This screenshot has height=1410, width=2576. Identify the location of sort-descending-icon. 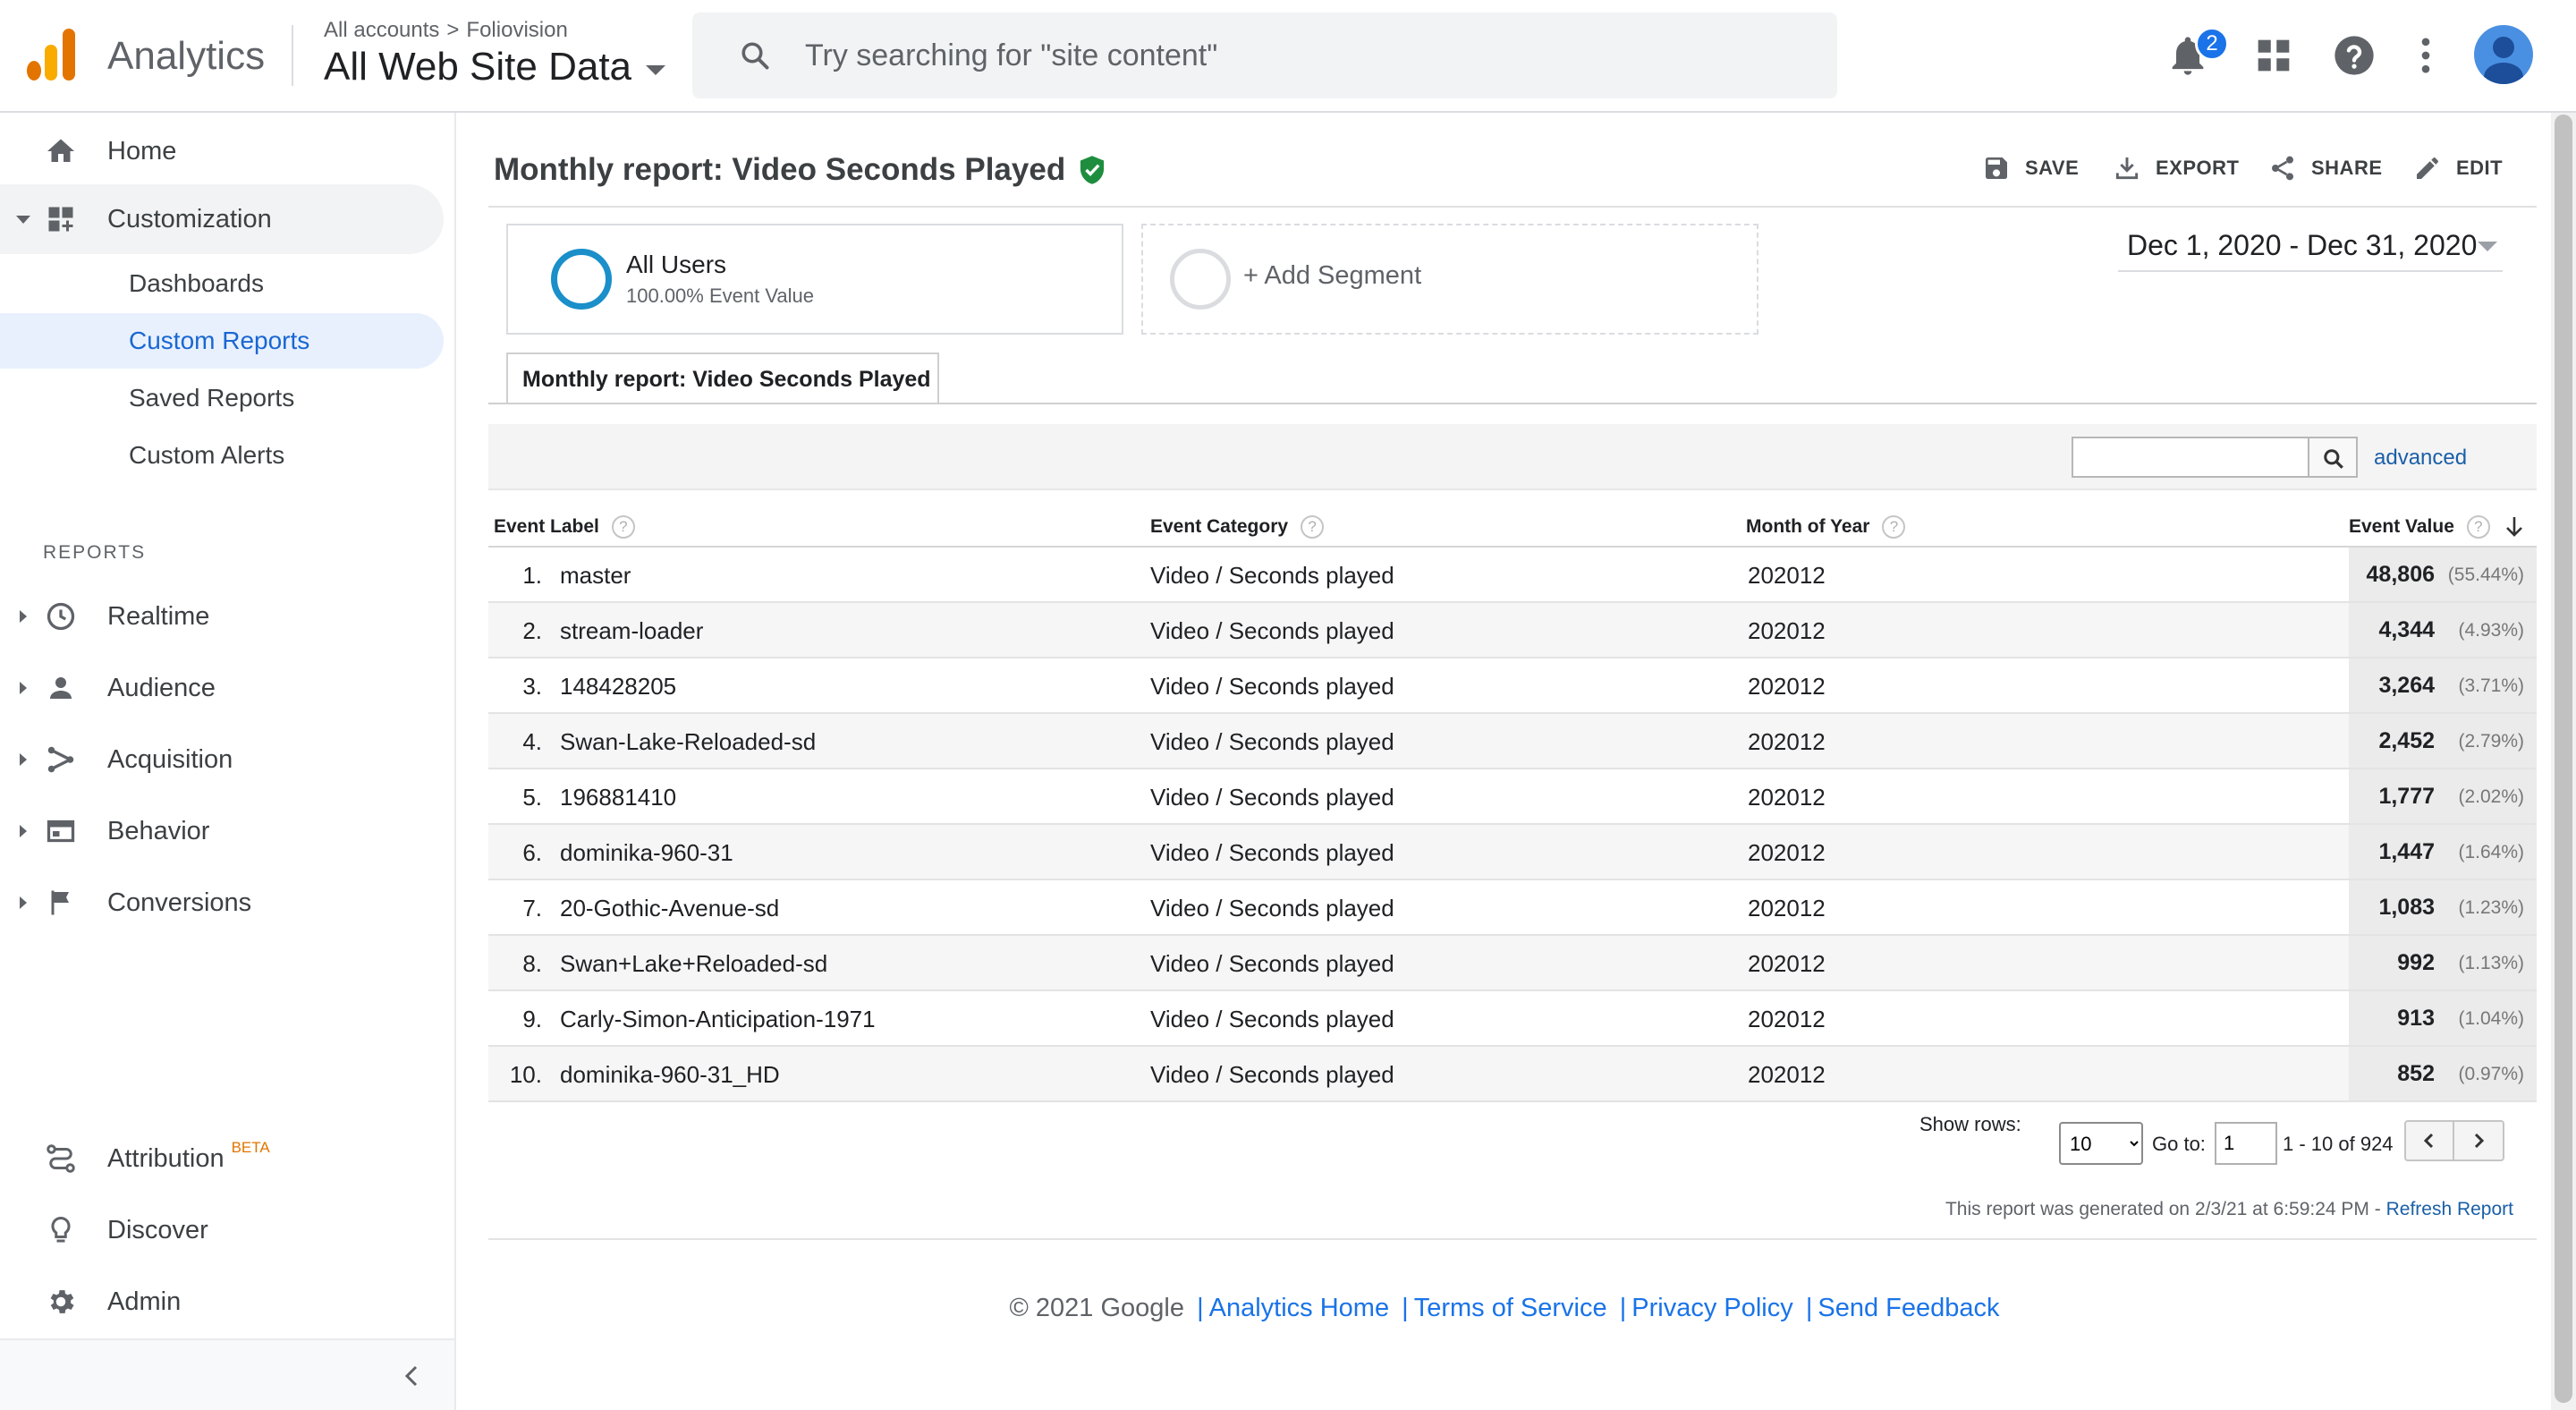
(2514, 527).